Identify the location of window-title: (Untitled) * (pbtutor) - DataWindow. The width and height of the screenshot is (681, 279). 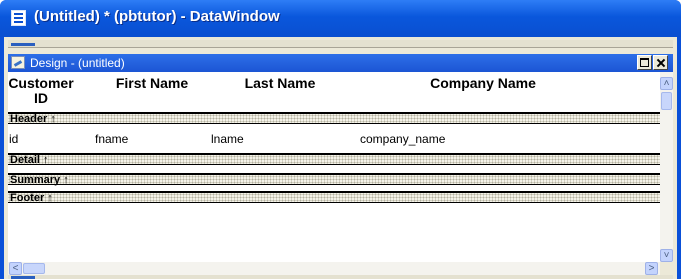
(157, 16).